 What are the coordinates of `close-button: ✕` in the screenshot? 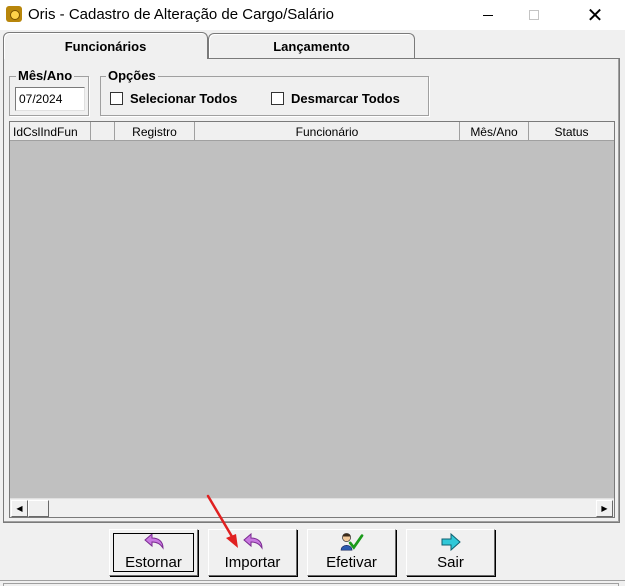 It's located at (595, 15).